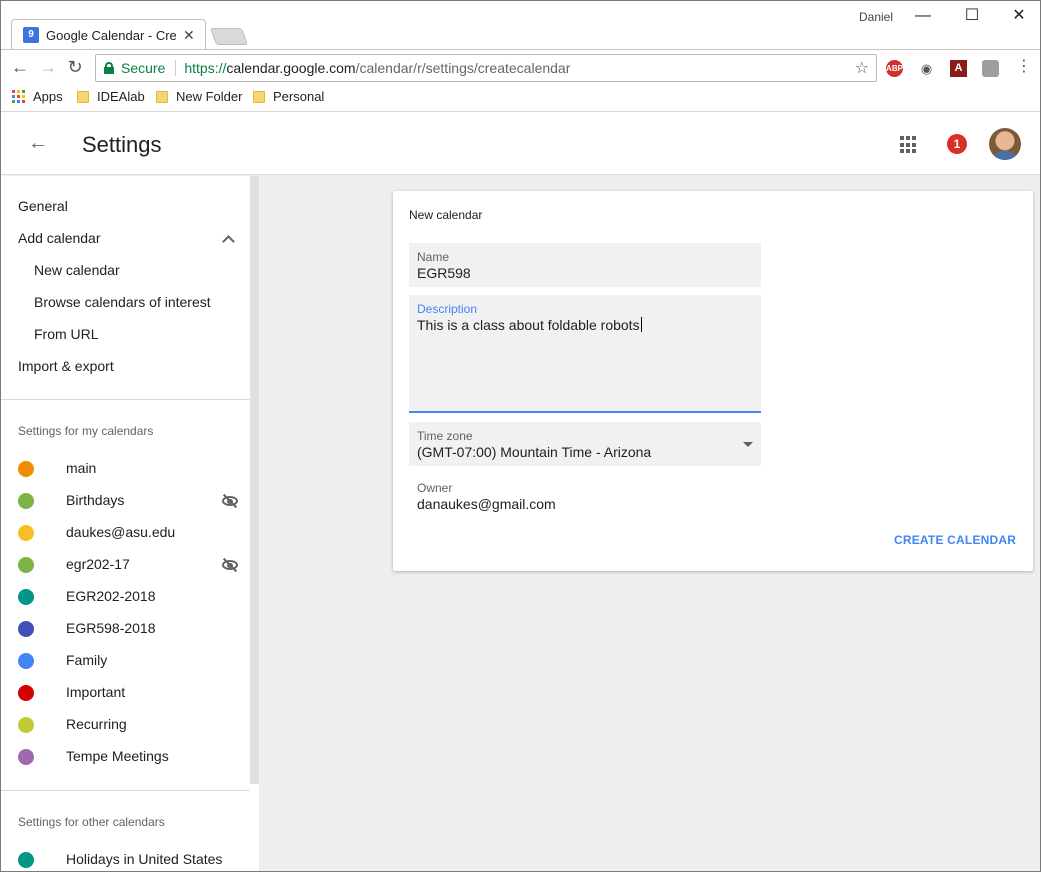 This screenshot has width=1041, height=872. I want to click on eye-slash-icon: ◉, so click(926, 68).